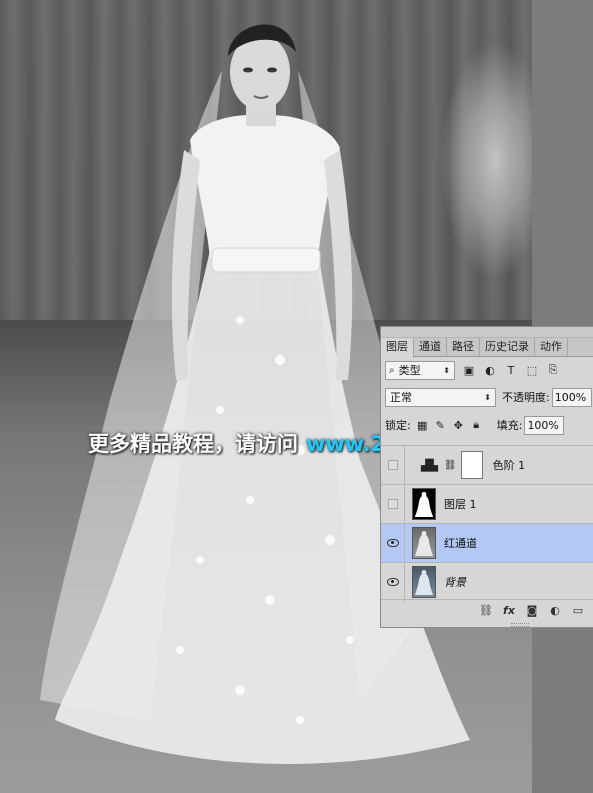 Image resolution: width=593 pixels, height=793 pixels. What do you see at coordinates (440, 397) in the screenshot?
I see `blend-mode-select: 正常 ⬍` at bounding box center [440, 397].